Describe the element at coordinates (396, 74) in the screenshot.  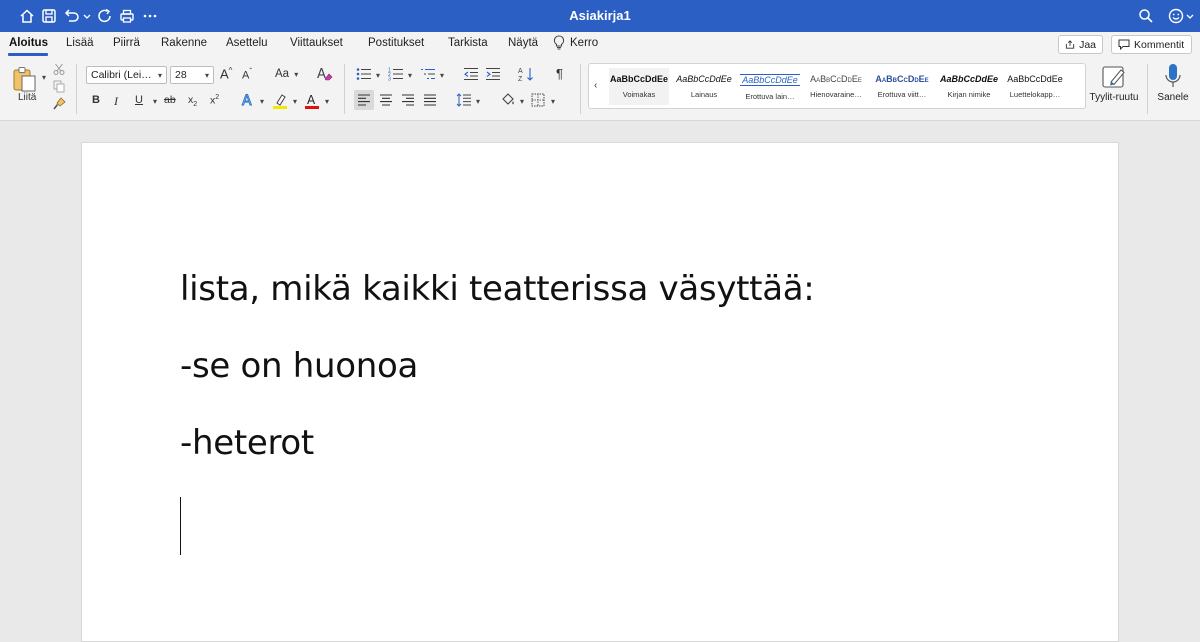
I see `numbering-icon: 123` at that location.